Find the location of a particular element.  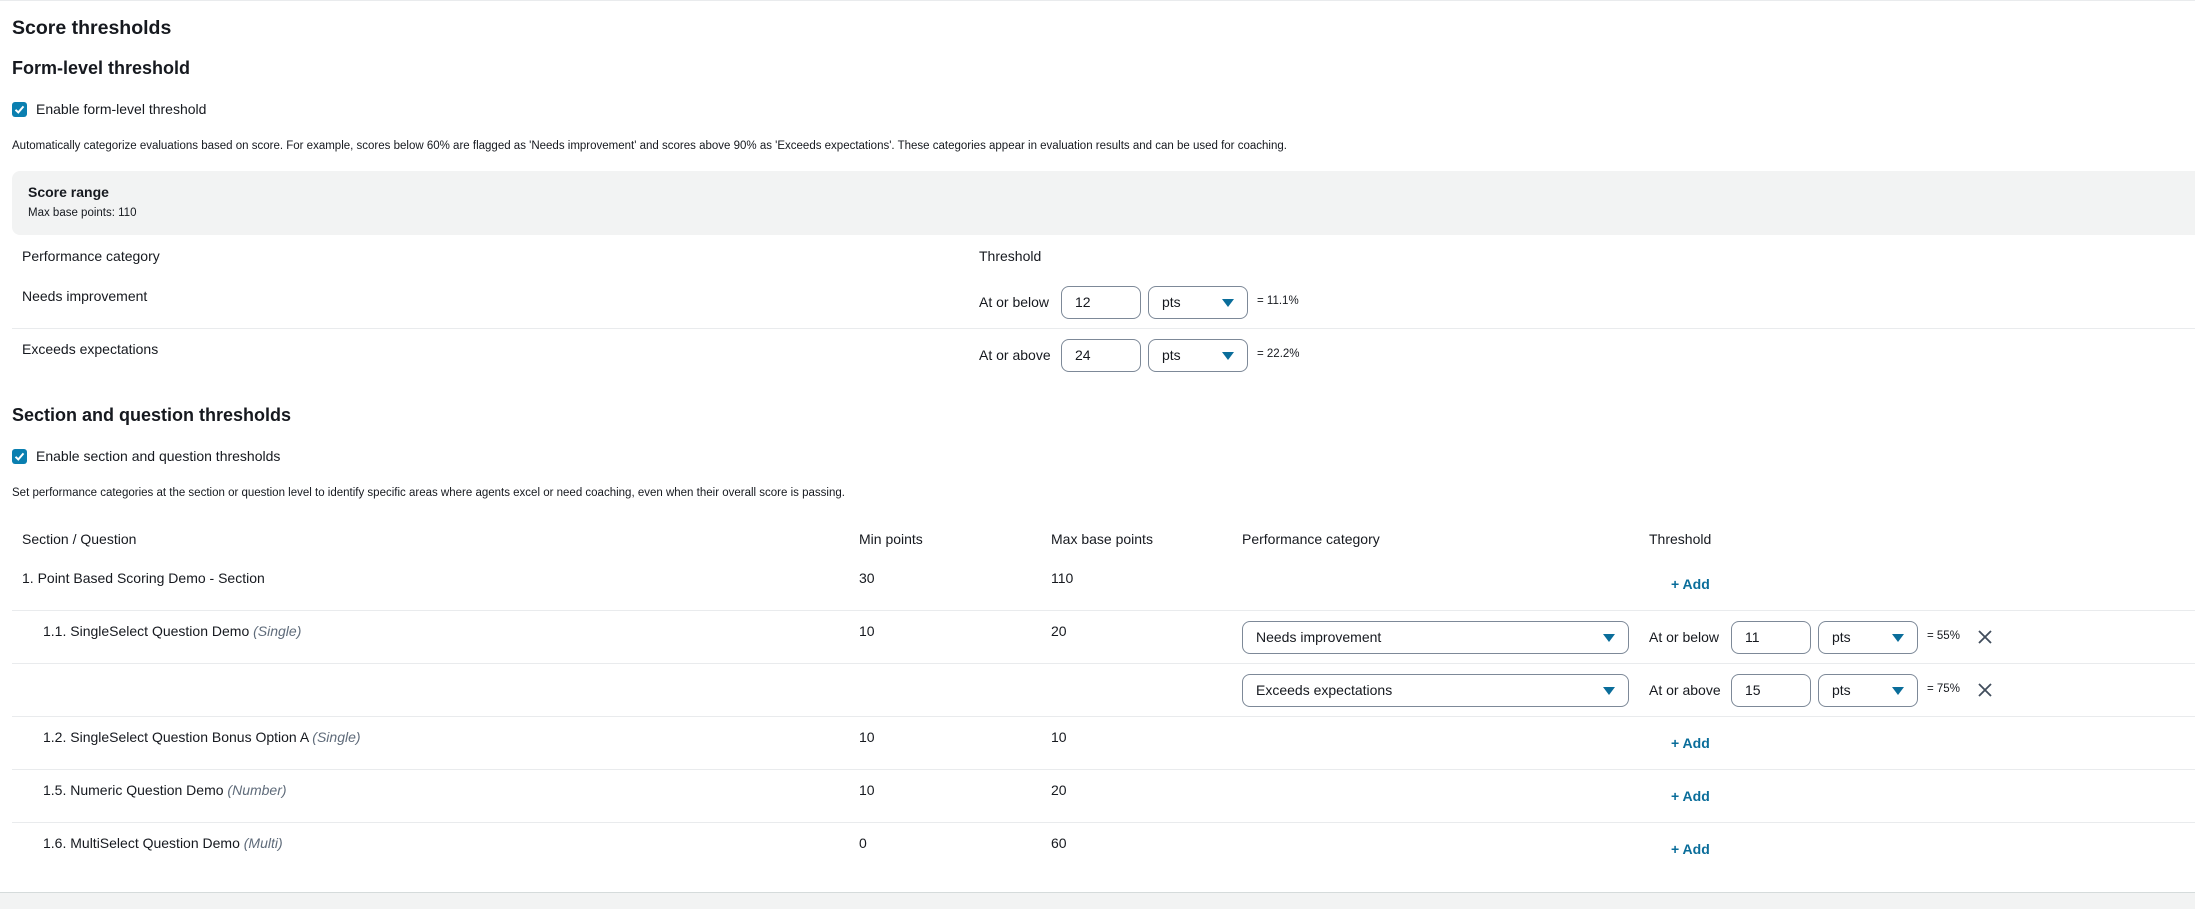

performance-category-value: Exceeds expectations is located at coordinates (1324, 690).